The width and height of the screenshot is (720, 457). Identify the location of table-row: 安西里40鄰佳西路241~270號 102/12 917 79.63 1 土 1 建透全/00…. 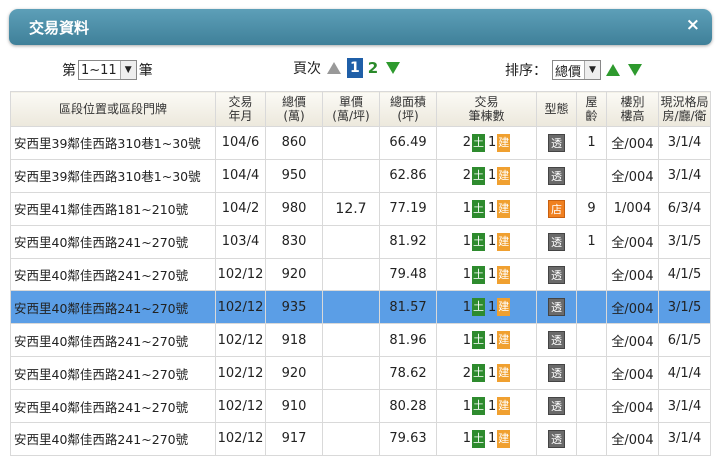
(360, 439).